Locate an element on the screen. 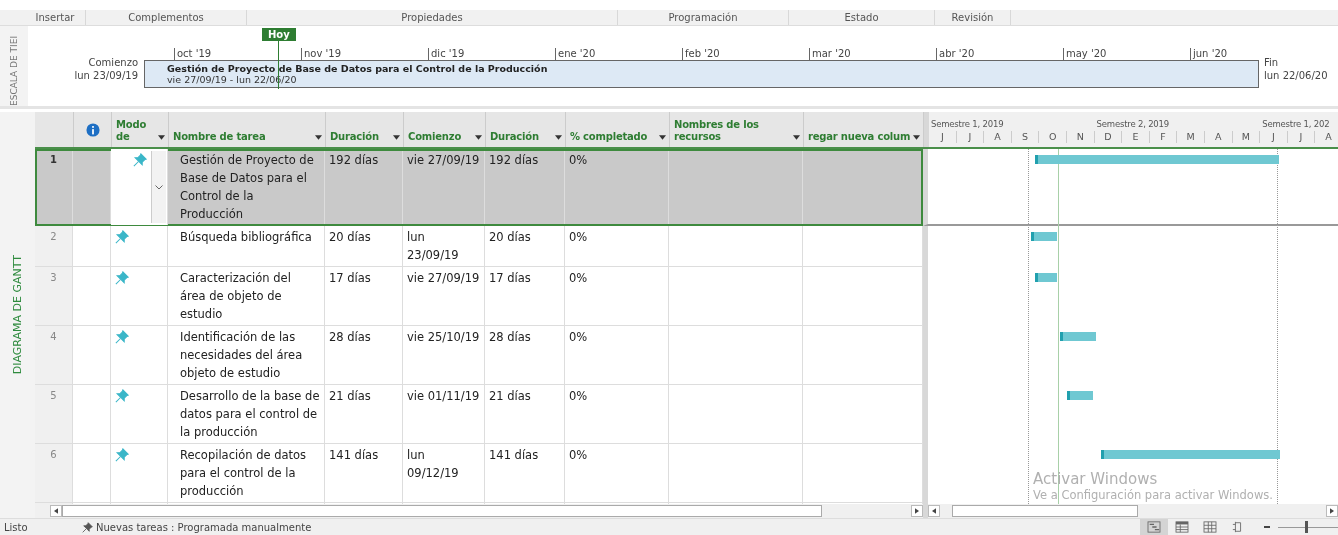  column-header: Nombres de los recursos is located at coordinates (737, 129).